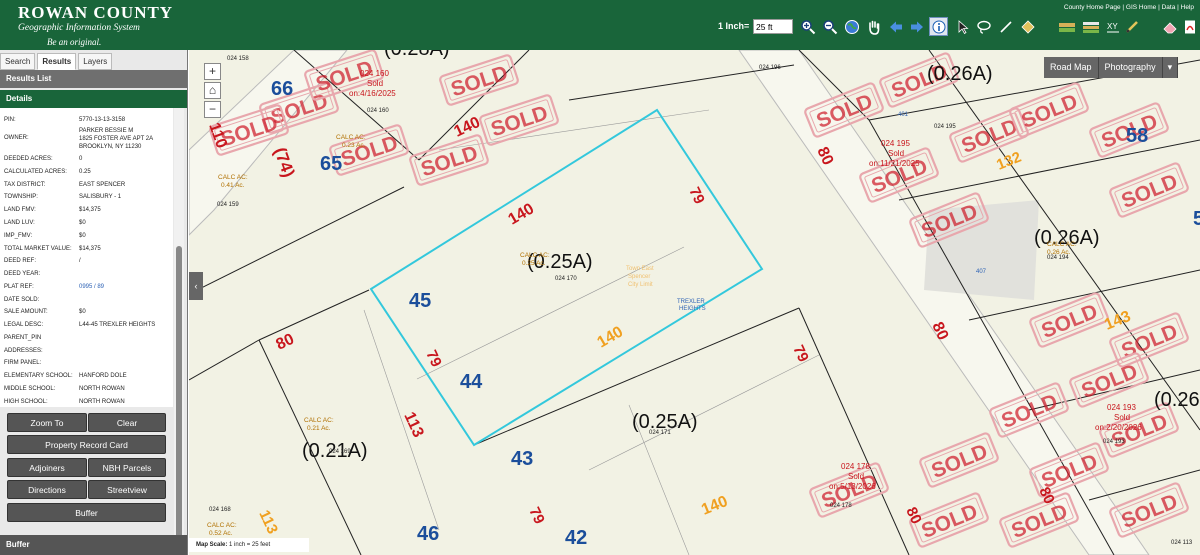 The image size is (1200, 555). Describe the element at coordinates (47, 489) in the screenshot. I see `directions-button: Directions` at that location.